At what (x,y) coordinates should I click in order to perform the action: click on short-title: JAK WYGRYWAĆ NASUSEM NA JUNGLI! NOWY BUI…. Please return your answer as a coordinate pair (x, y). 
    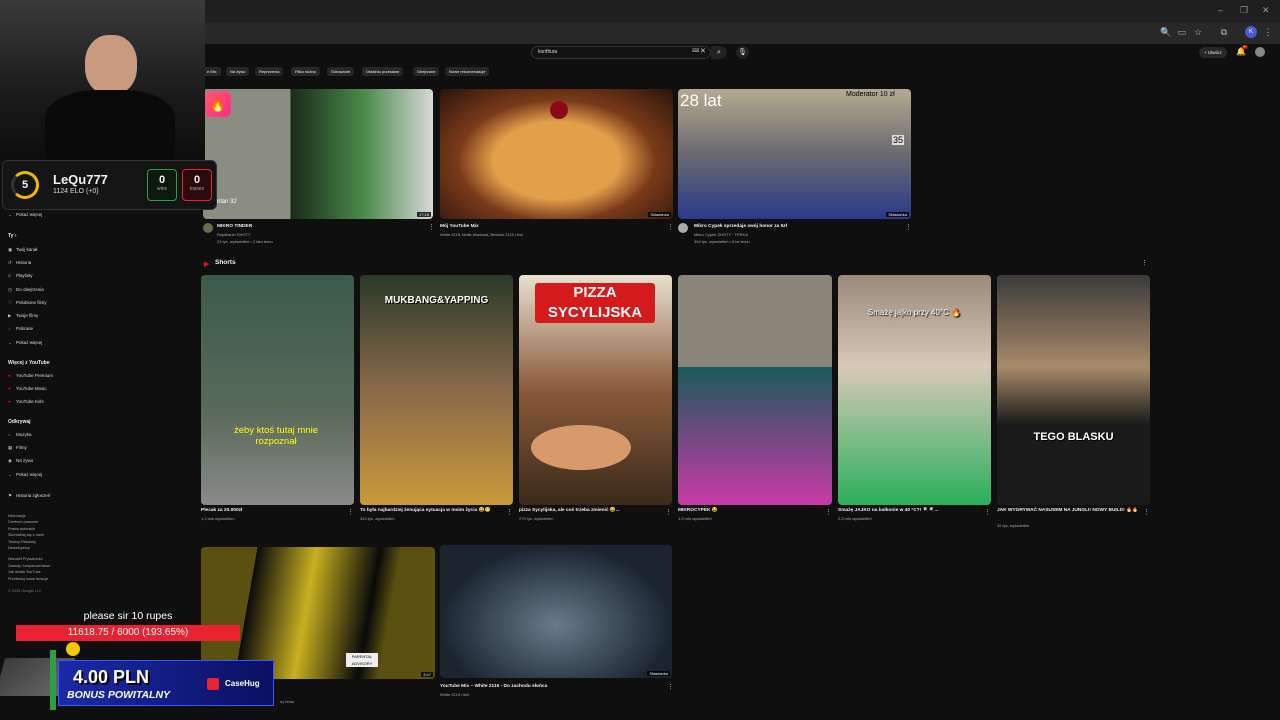
    Looking at the image, I should click on (1067, 510).